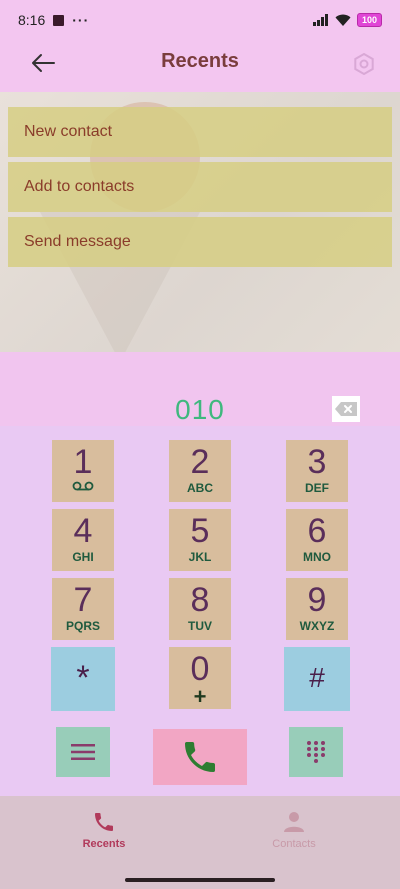 This screenshot has height=889, width=400. What do you see at coordinates (369, 20) in the screenshot?
I see `battery-icon: 100` at bounding box center [369, 20].